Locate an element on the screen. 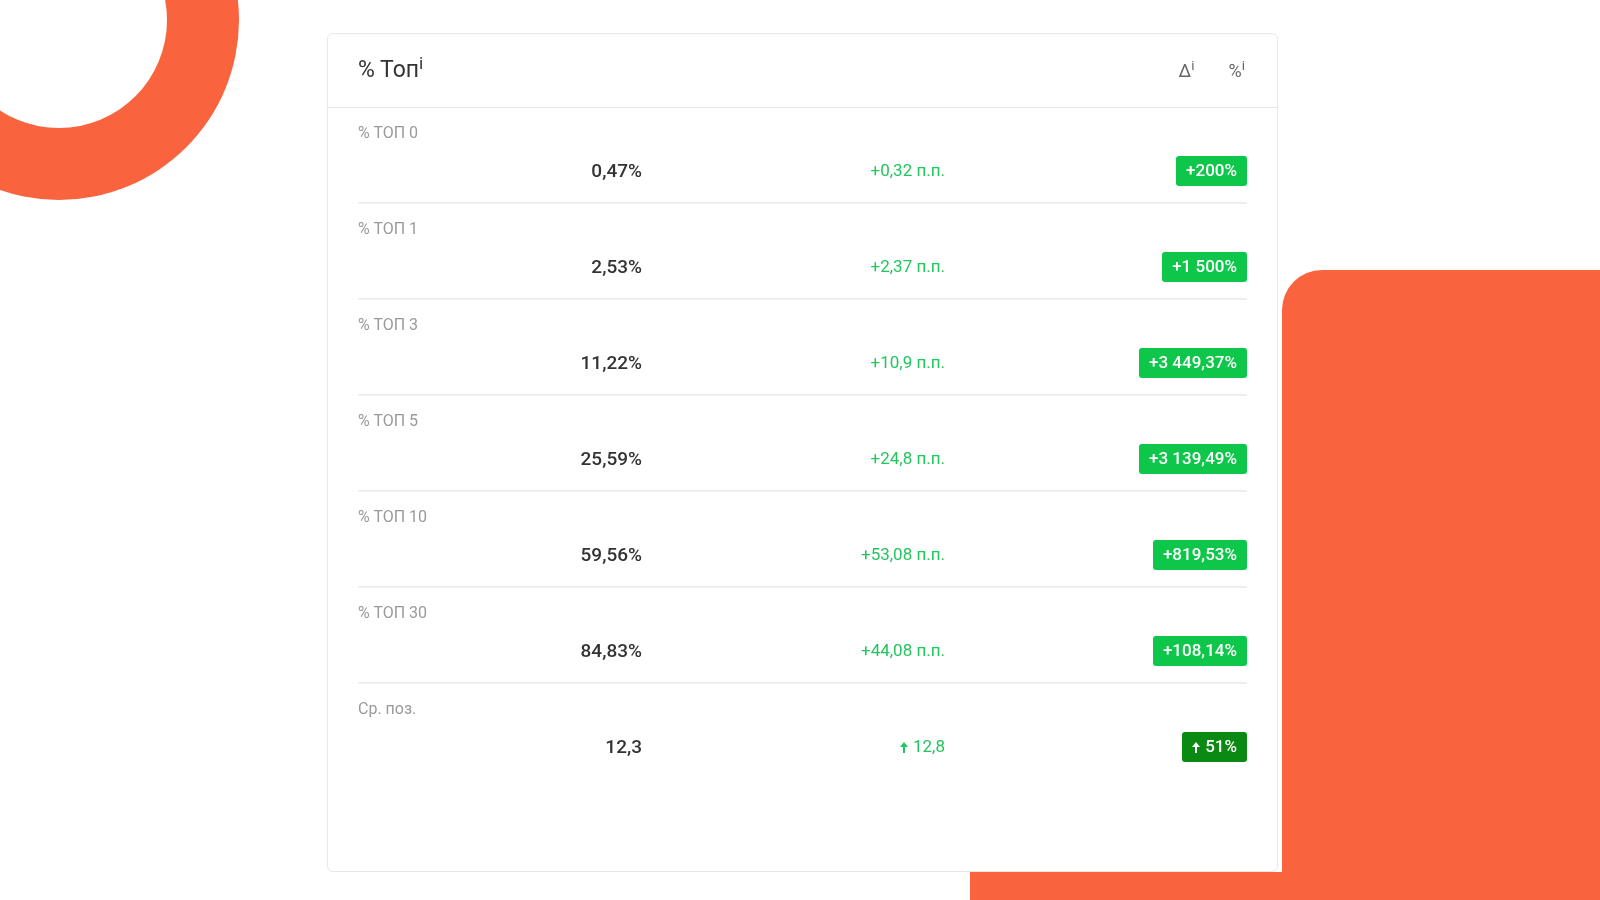  metric-value: 59,56% is located at coordinates (610, 554).